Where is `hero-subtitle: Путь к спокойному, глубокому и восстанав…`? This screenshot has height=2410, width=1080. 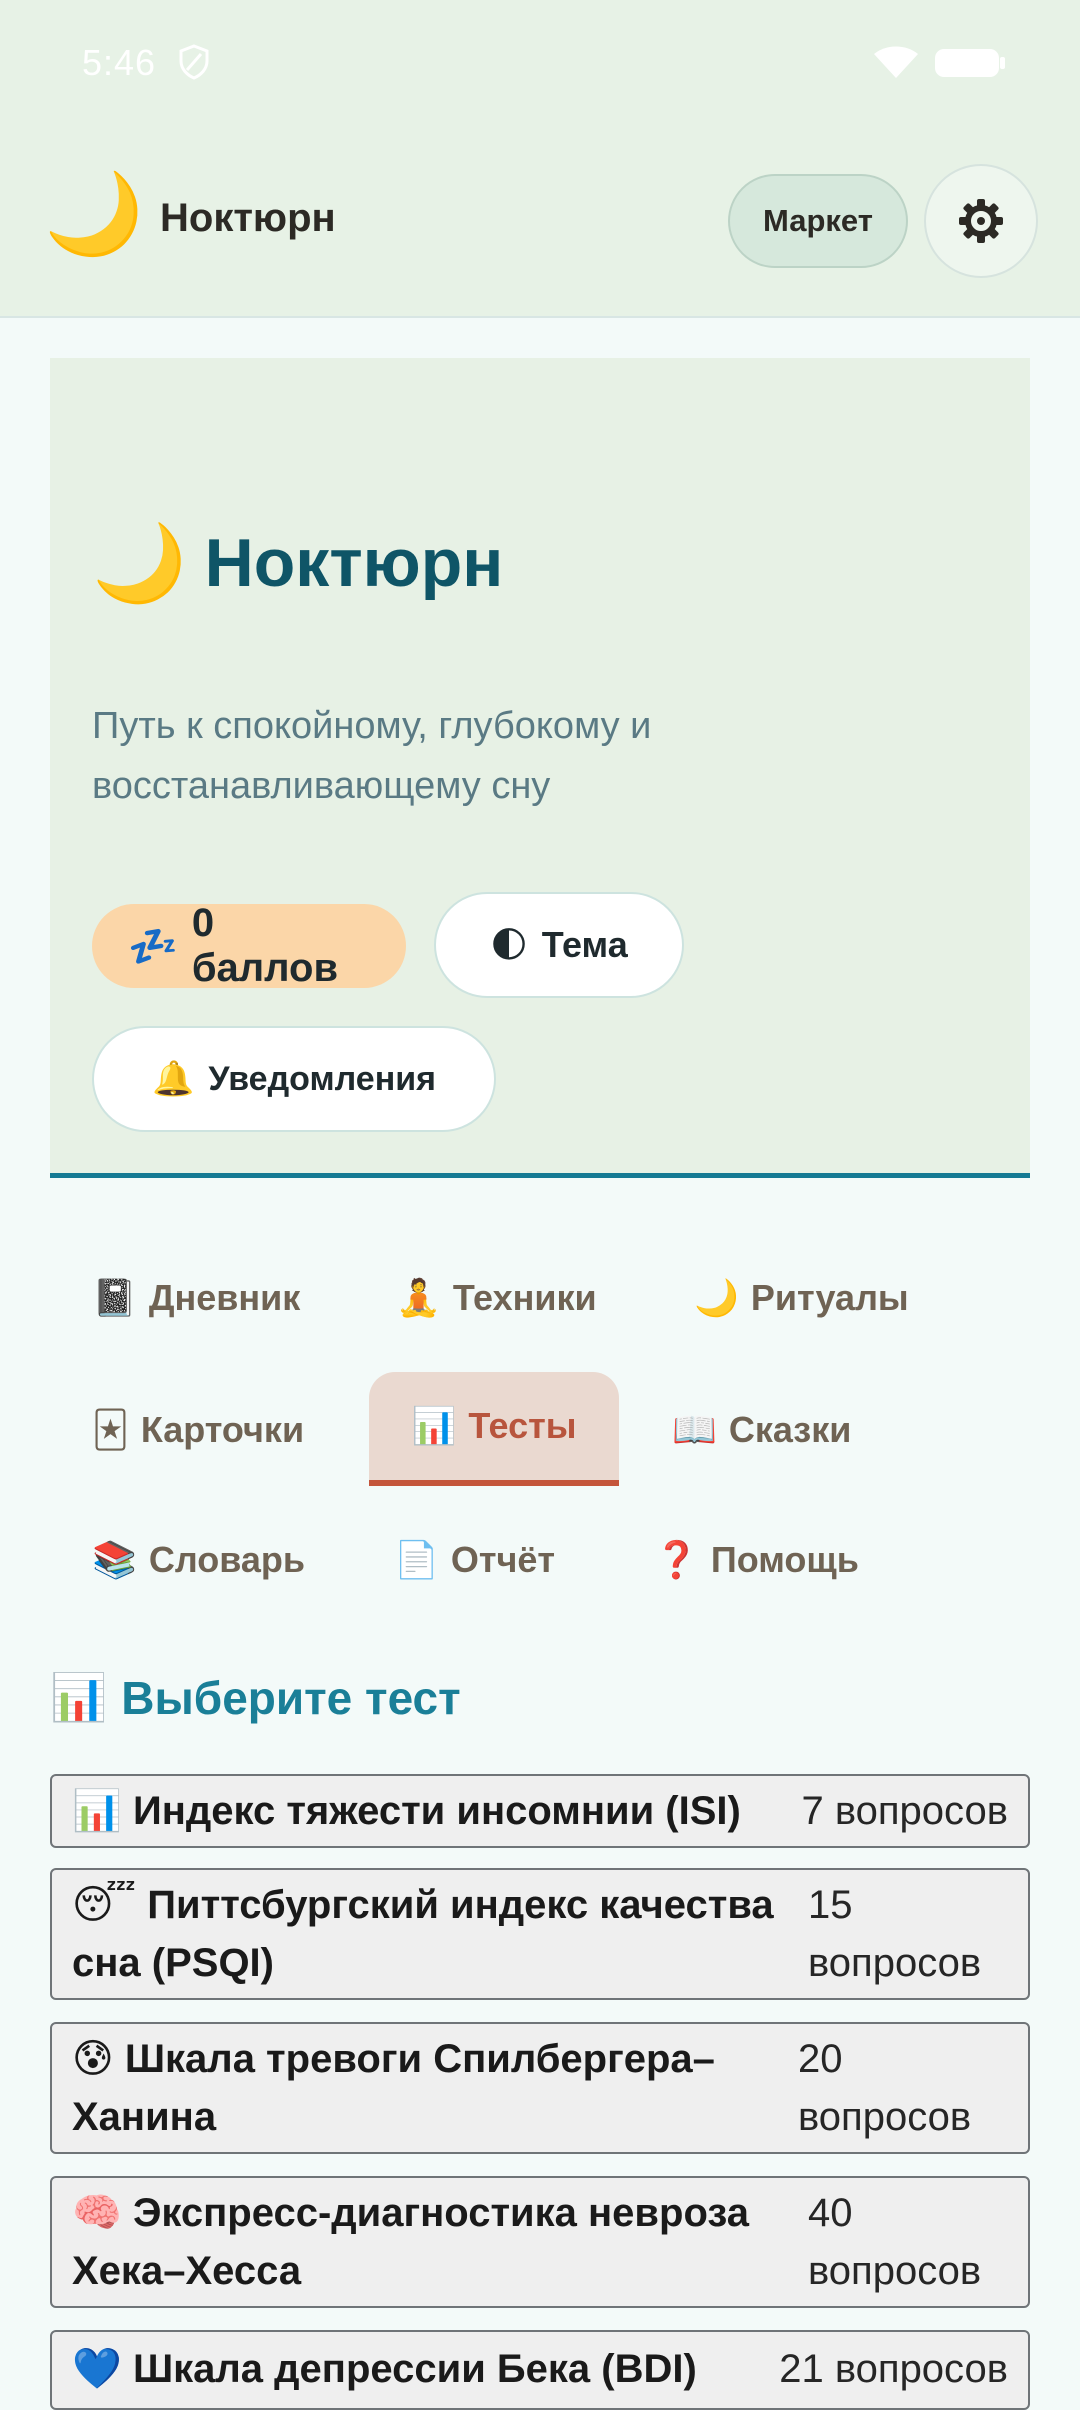 hero-subtitle: Путь к спокойному, глубокому и восстанав… is located at coordinates (372, 756).